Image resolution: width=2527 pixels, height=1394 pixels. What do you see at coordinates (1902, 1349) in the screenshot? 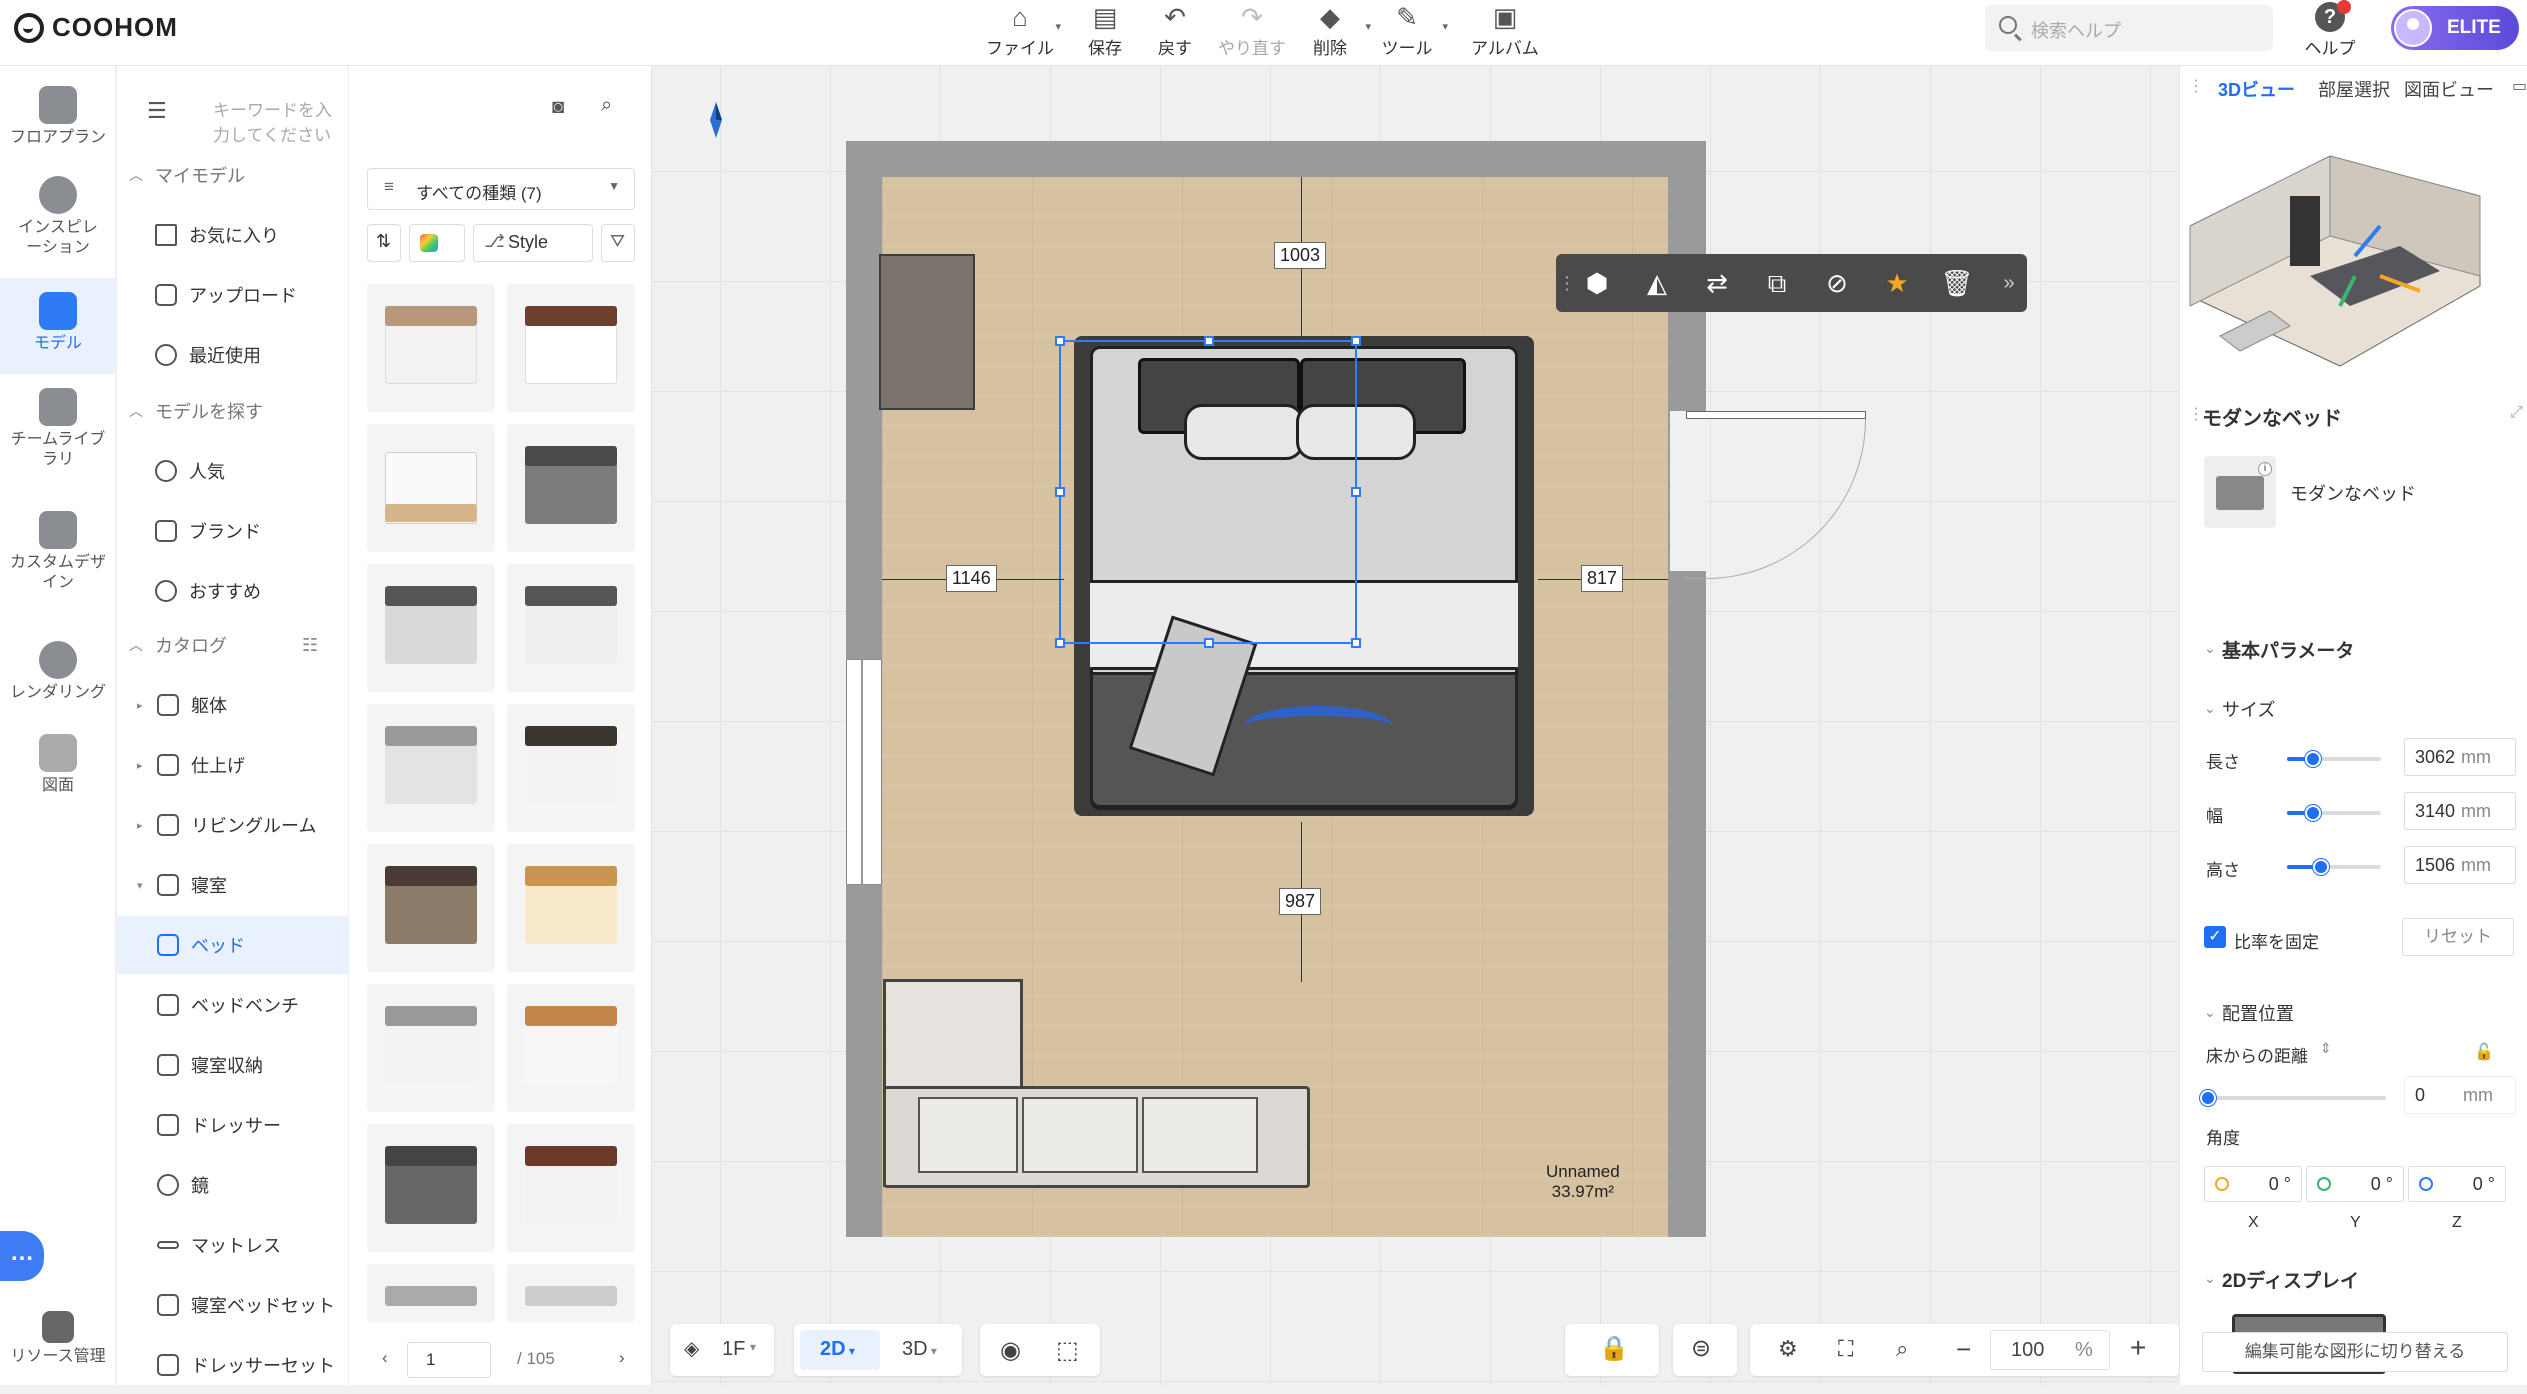
I see `zoom-area-icon: ⌕` at bounding box center [1902, 1349].